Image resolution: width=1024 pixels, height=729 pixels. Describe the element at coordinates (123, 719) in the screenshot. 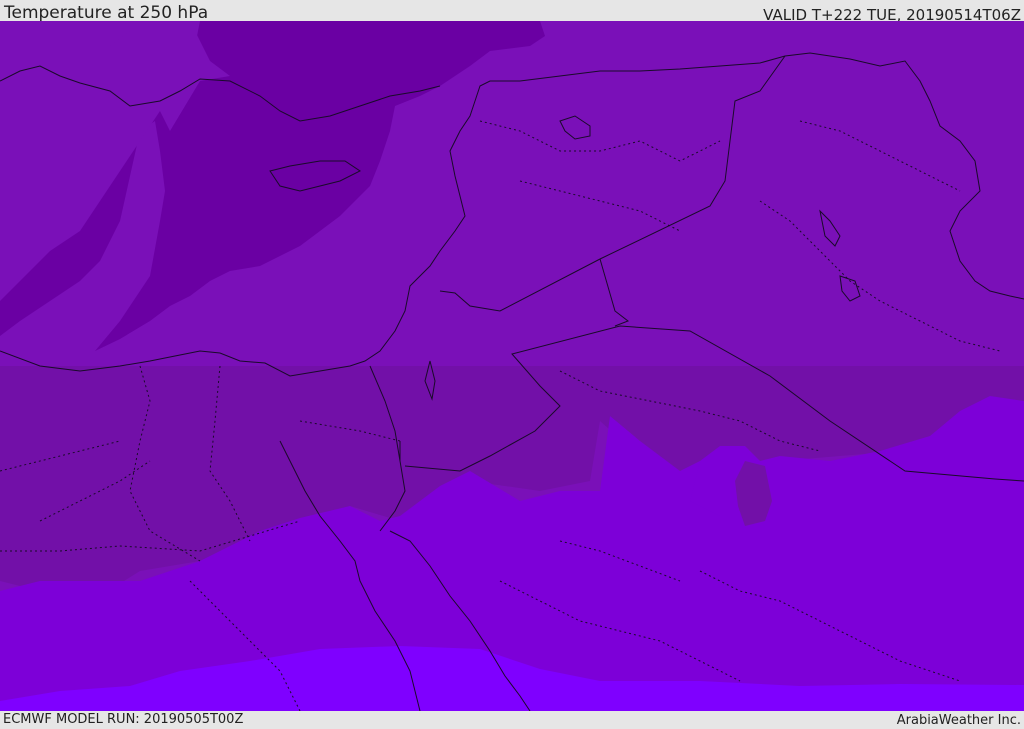

I see `model-run-label: ECMWF MODEL RUN: 20190505T00Z` at that location.